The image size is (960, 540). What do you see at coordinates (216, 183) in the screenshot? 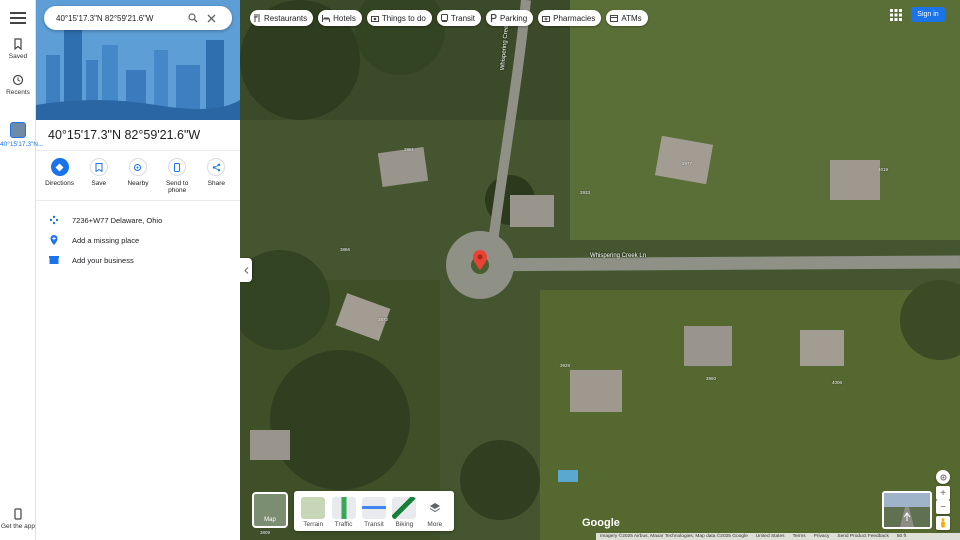
I see `share-label: Share` at bounding box center [216, 183].